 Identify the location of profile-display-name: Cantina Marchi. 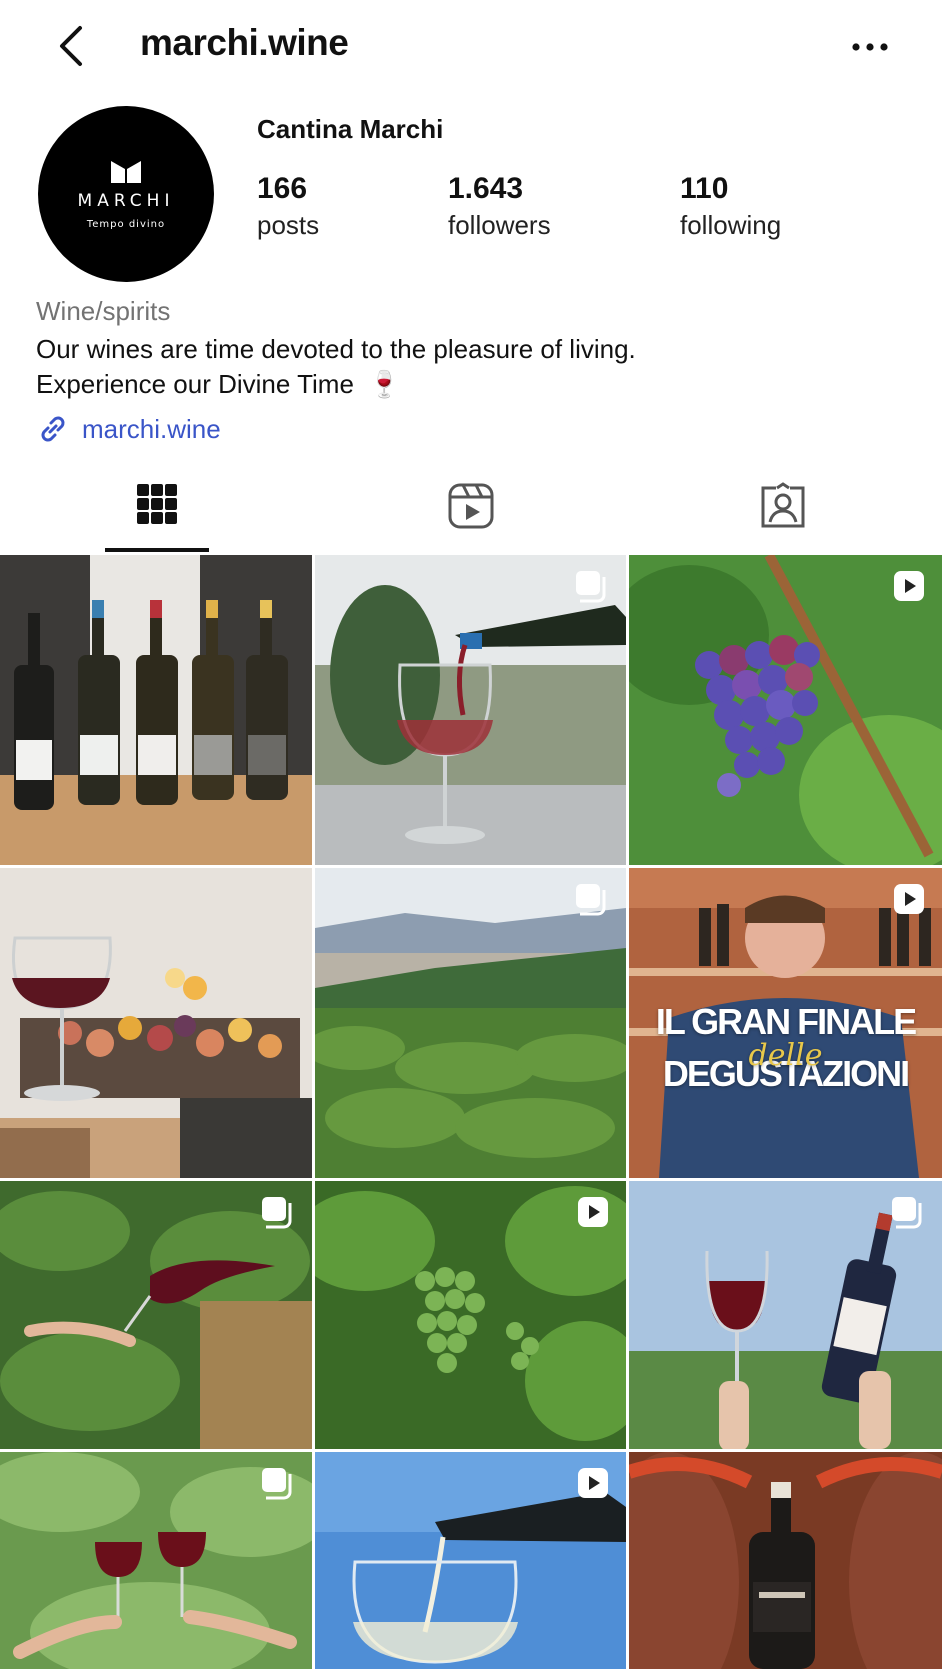
(350, 129).